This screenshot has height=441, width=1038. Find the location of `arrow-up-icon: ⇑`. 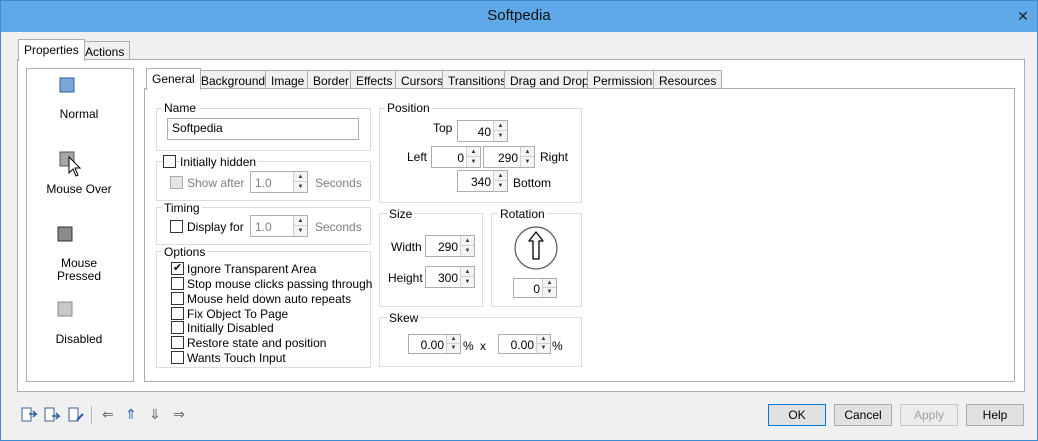

arrow-up-icon: ⇑ is located at coordinates (131, 414).